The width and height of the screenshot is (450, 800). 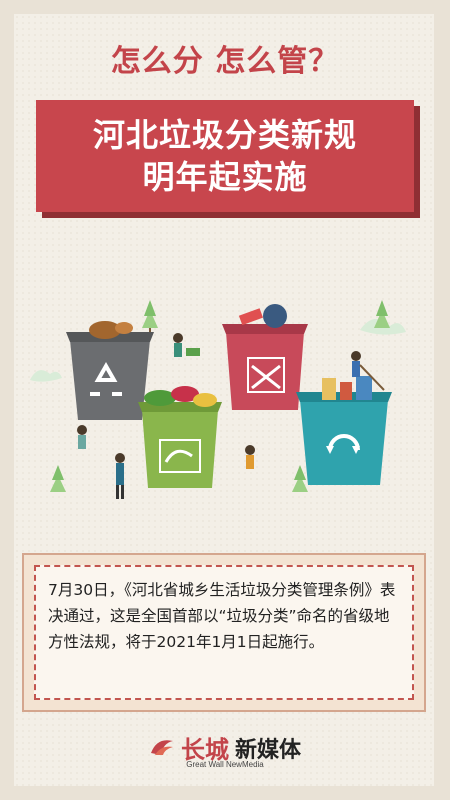 I want to click on title-banner: 河北垃圾分类新规 明年起实施, so click(x=225, y=156).